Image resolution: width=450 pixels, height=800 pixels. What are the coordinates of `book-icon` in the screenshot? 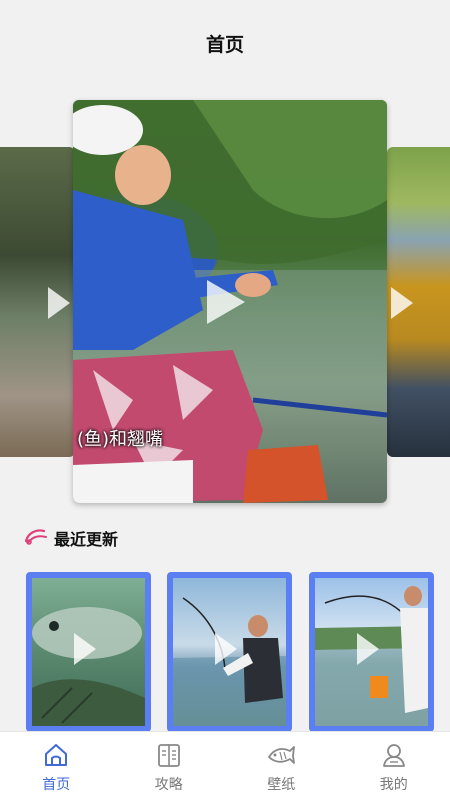 It's located at (169, 755).